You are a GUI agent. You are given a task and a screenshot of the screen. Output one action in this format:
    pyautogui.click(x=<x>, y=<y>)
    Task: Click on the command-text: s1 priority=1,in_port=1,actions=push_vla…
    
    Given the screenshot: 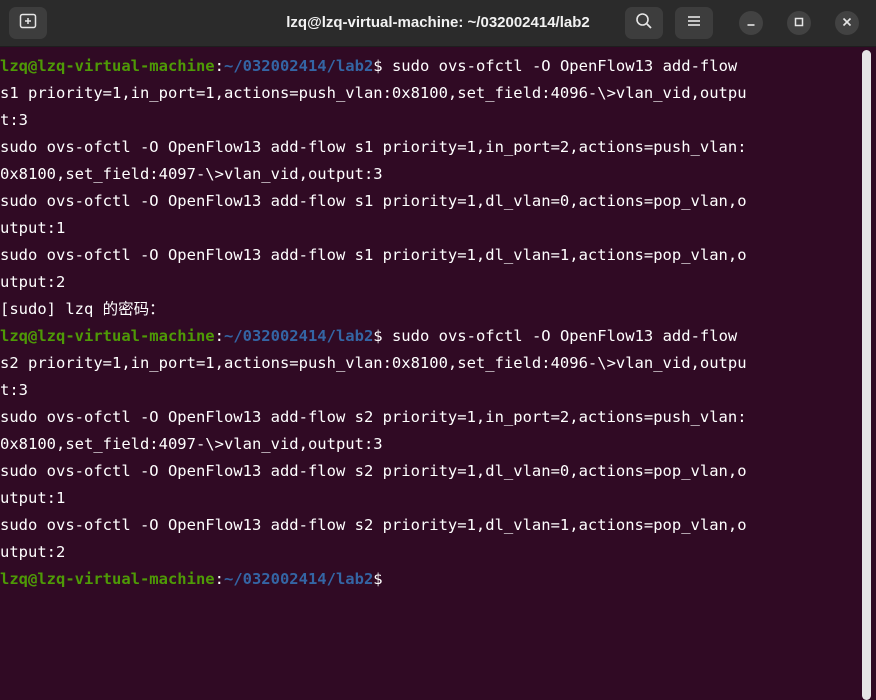 What is the action you would take?
    pyautogui.click(x=373, y=93)
    